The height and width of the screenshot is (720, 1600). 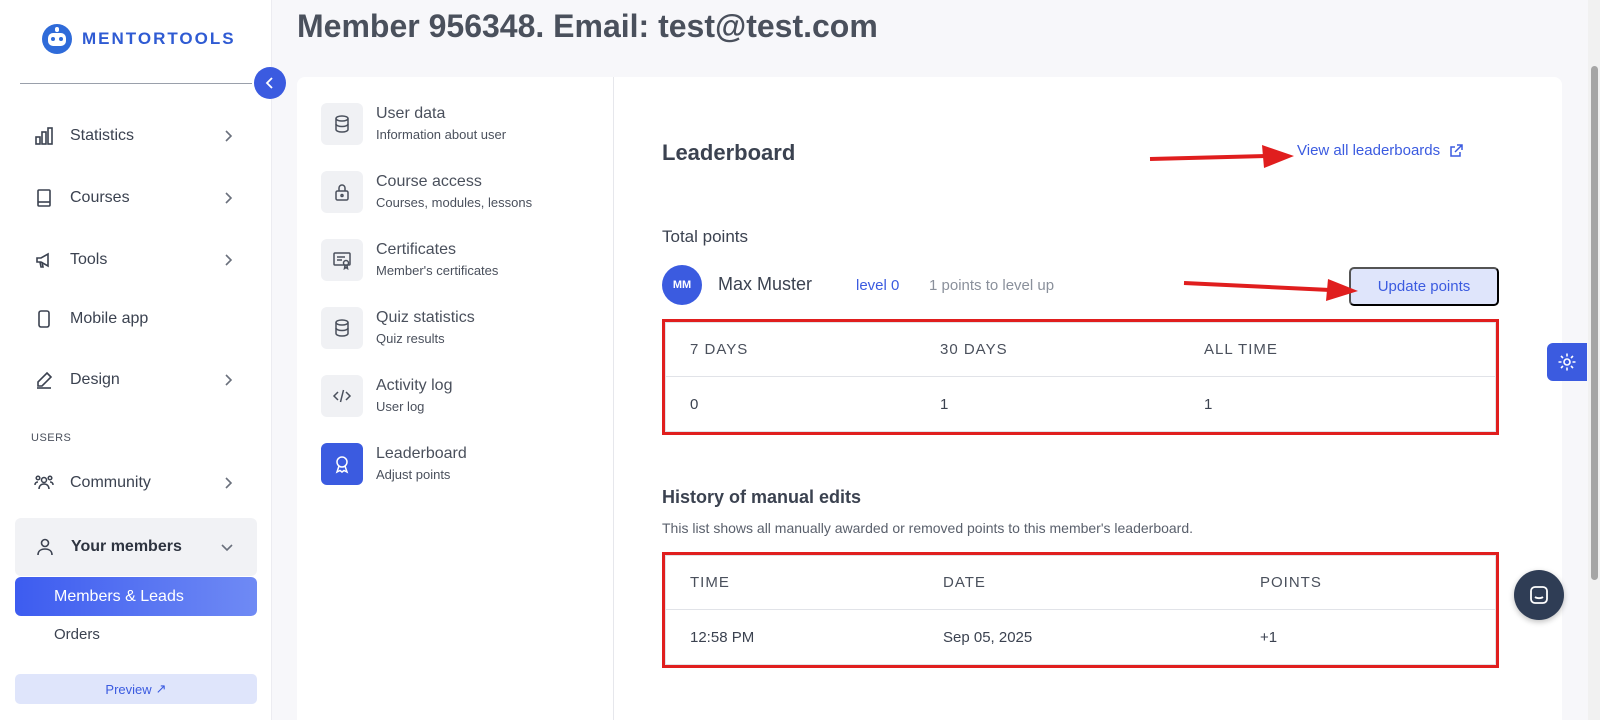 I want to click on chat-button, so click(x=1539, y=595).